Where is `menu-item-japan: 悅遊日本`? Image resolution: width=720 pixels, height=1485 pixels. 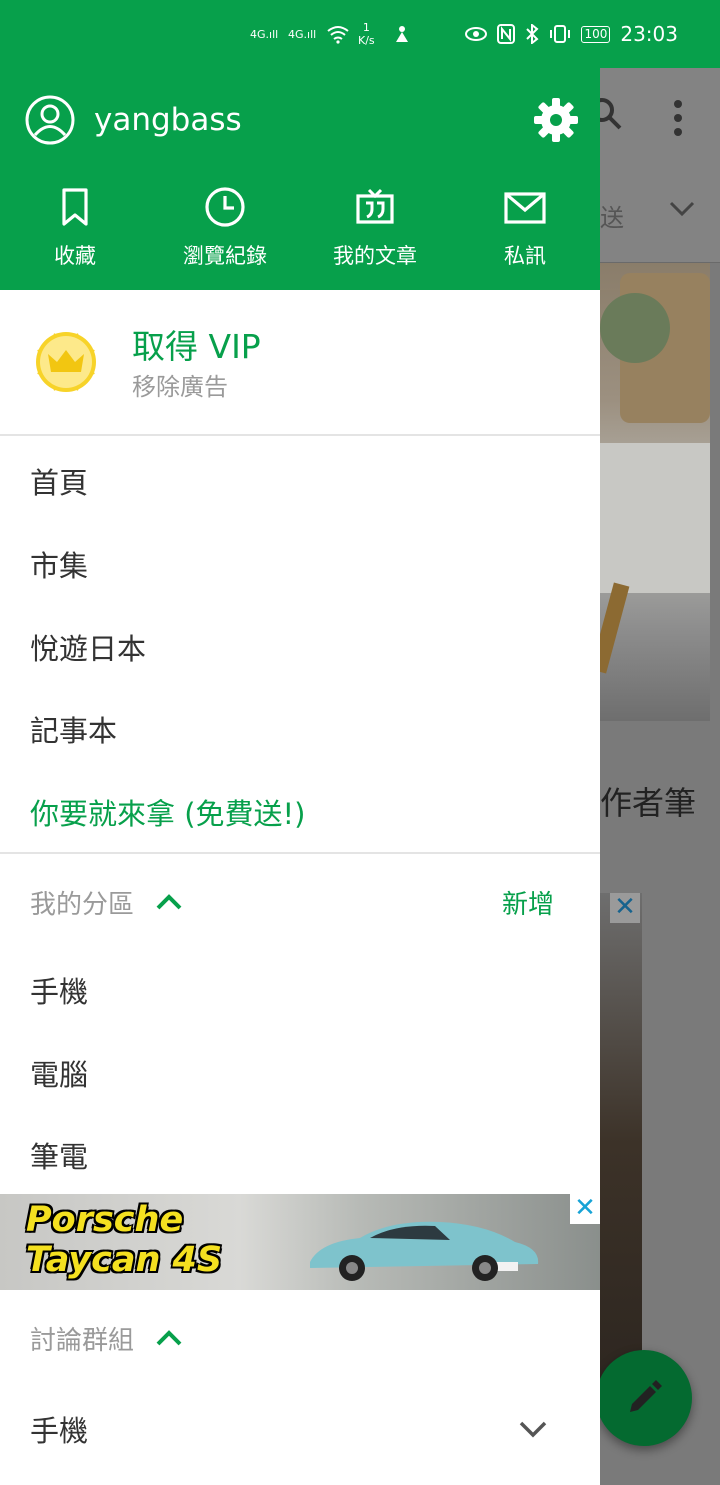 menu-item-japan: 悅遊日本 is located at coordinates (300, 647).